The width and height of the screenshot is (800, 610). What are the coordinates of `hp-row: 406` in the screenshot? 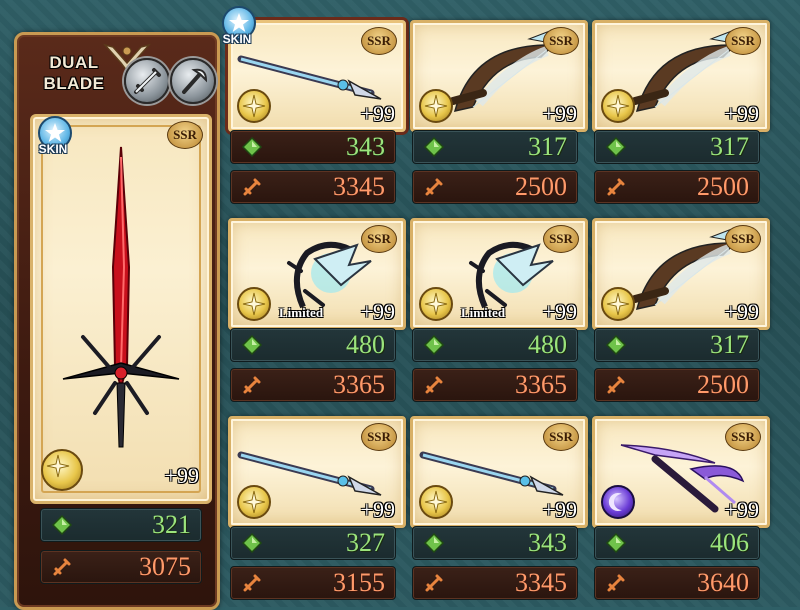 It's located at (677, 543).